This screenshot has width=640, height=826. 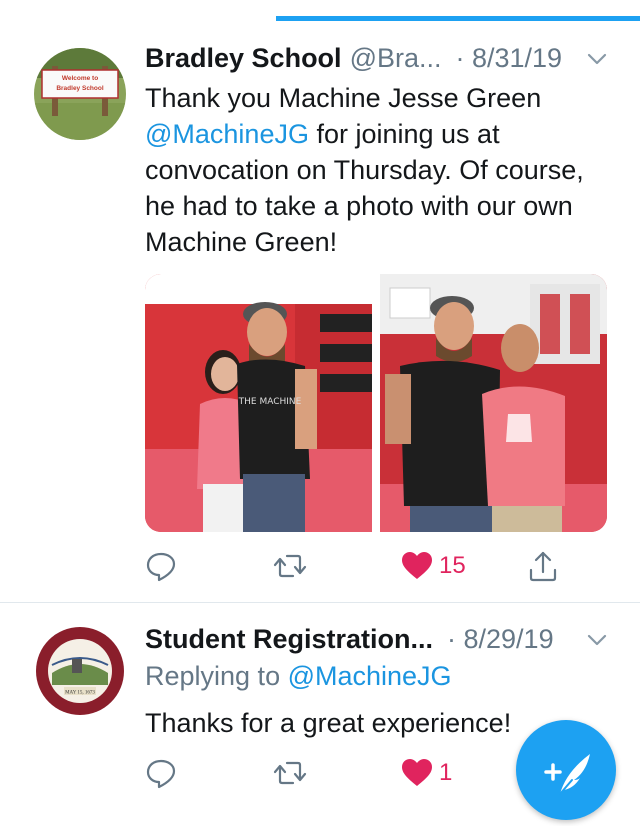 I want to click on bradley-school-sign-image: Welcome to Bradley School, so click(x=80, y=94).